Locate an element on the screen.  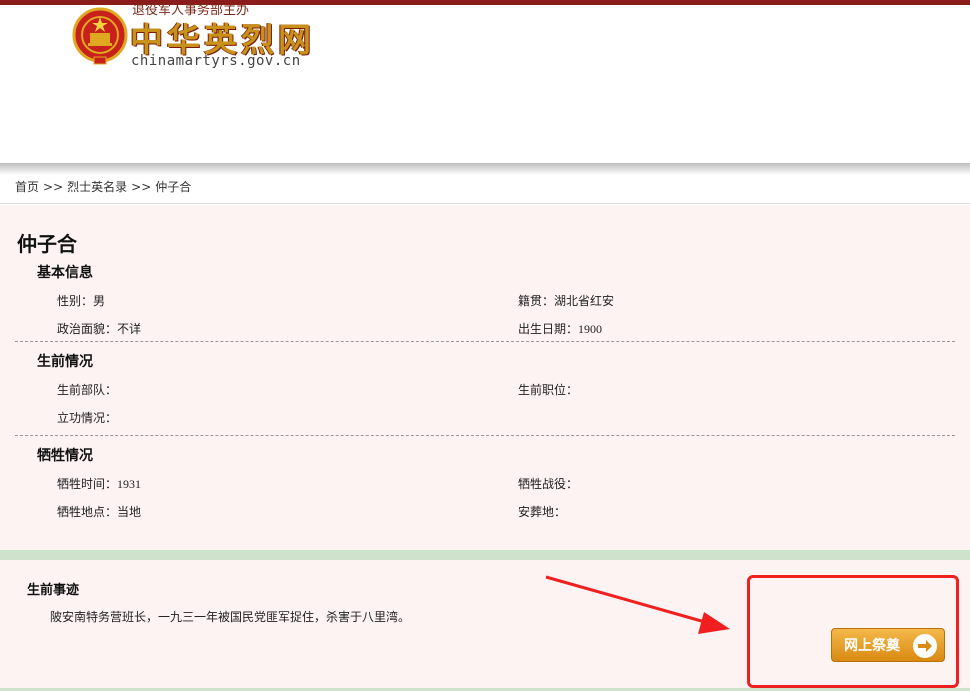
sacrifice-title: 牺牲情况 is located at coordinates (65, 456).